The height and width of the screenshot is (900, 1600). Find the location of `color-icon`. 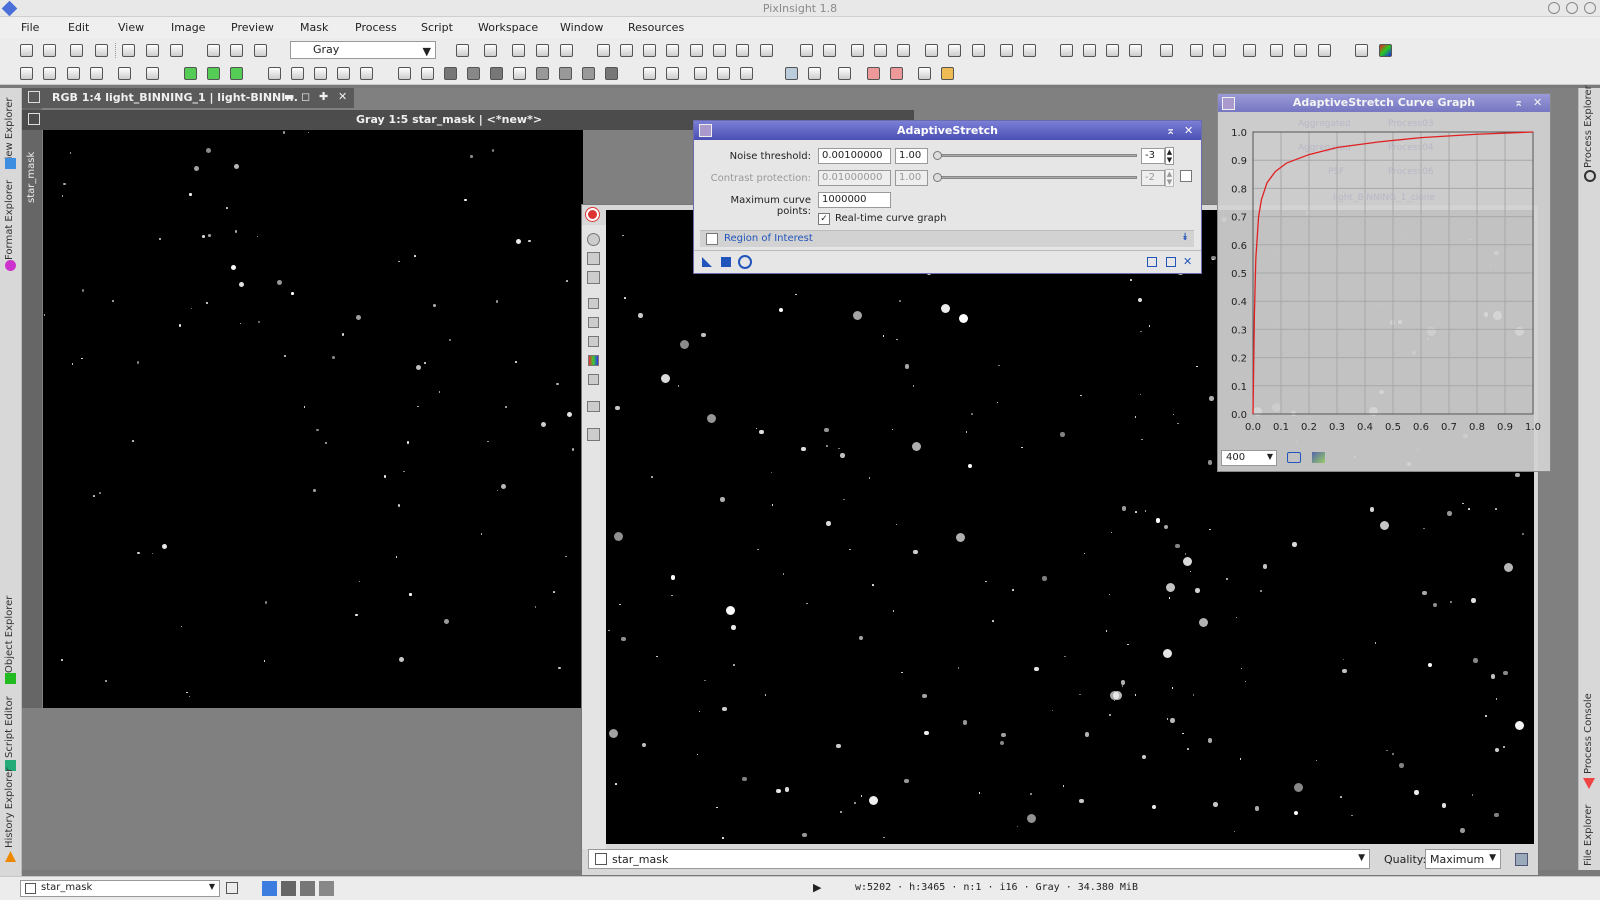

color-icon is located at coordinates (1385, 50).